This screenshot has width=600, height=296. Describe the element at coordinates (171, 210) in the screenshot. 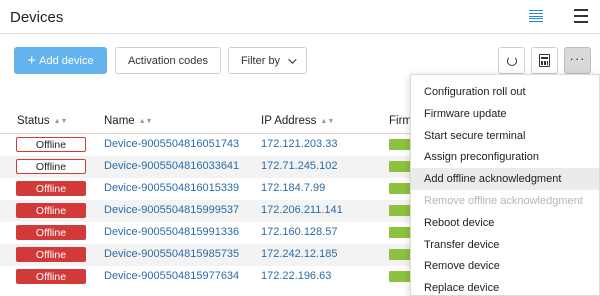

I see `device-name-link: Device-9005504815999537` at that location.